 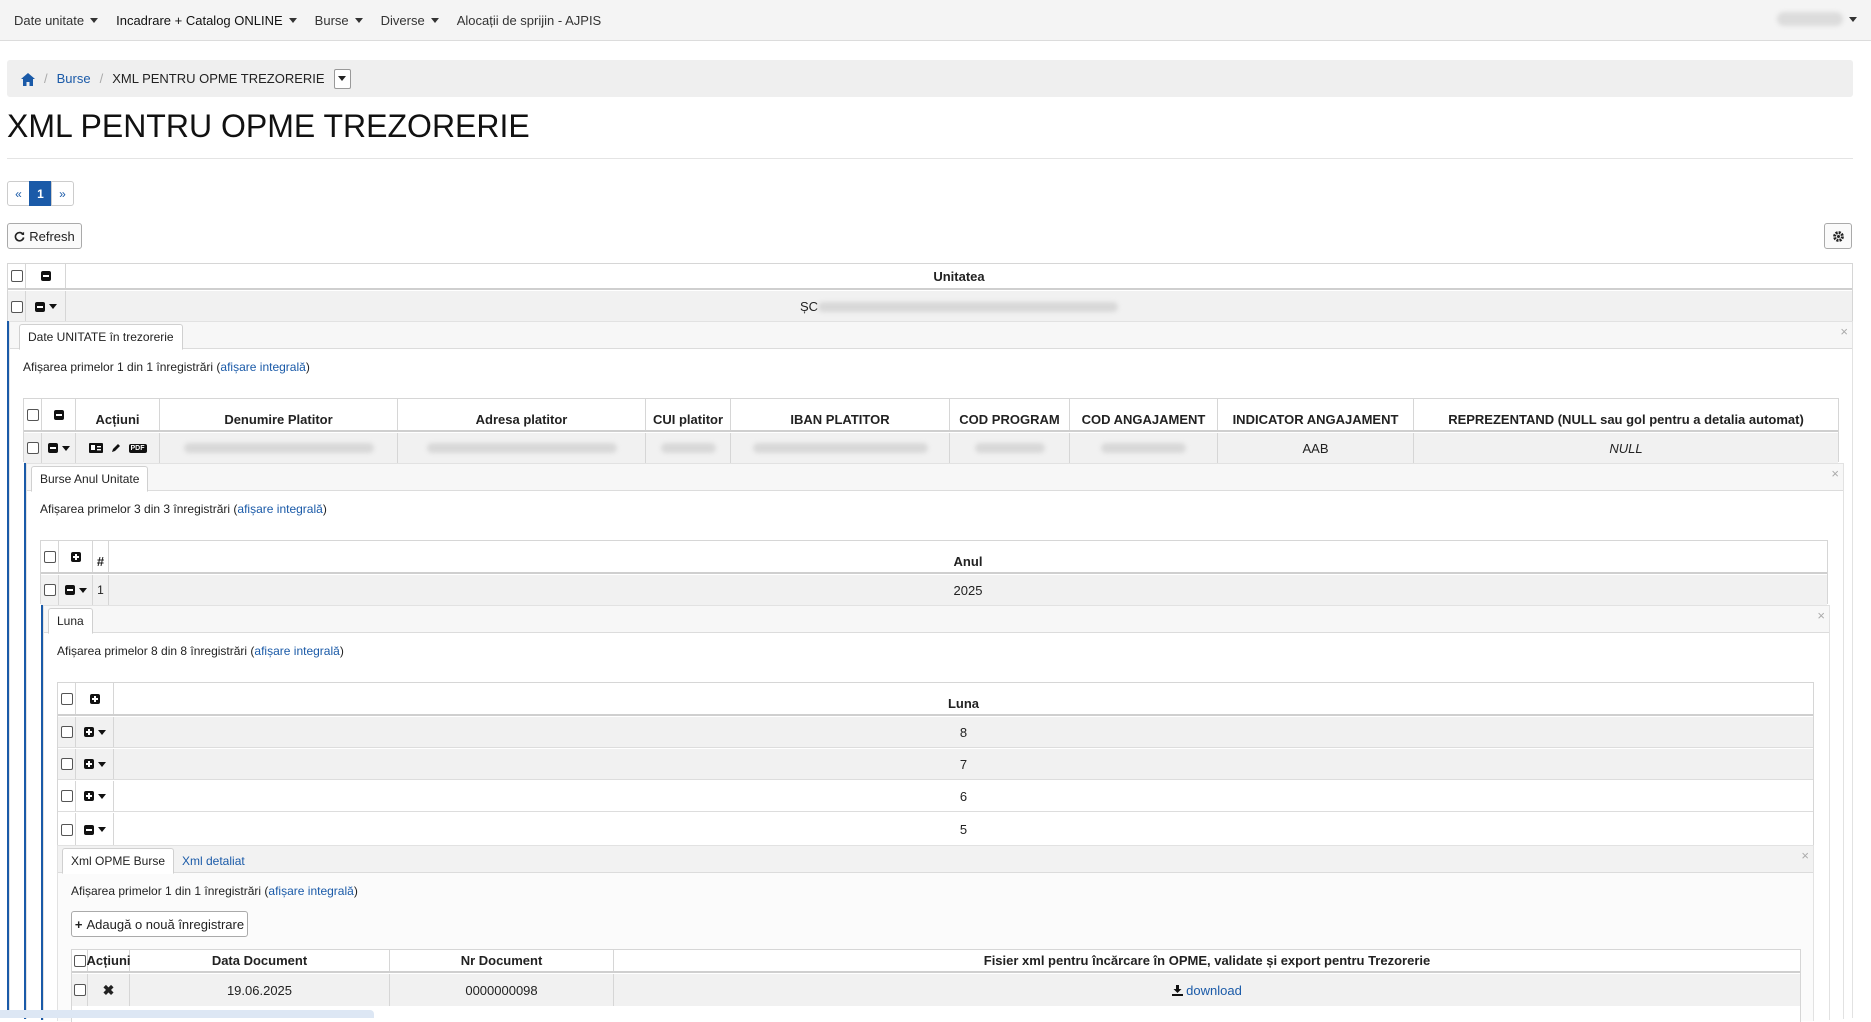 What do you see at coordinates (521, 448) in the screenshot?
I see `adresa-redacted` at bounding box center [521, 448].